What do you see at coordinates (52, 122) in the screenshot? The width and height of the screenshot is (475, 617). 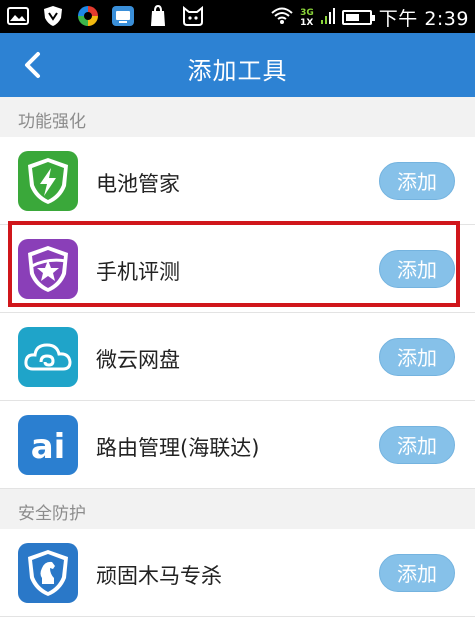 I see `section-label: 功能强化` at bounding box center [52, 122].